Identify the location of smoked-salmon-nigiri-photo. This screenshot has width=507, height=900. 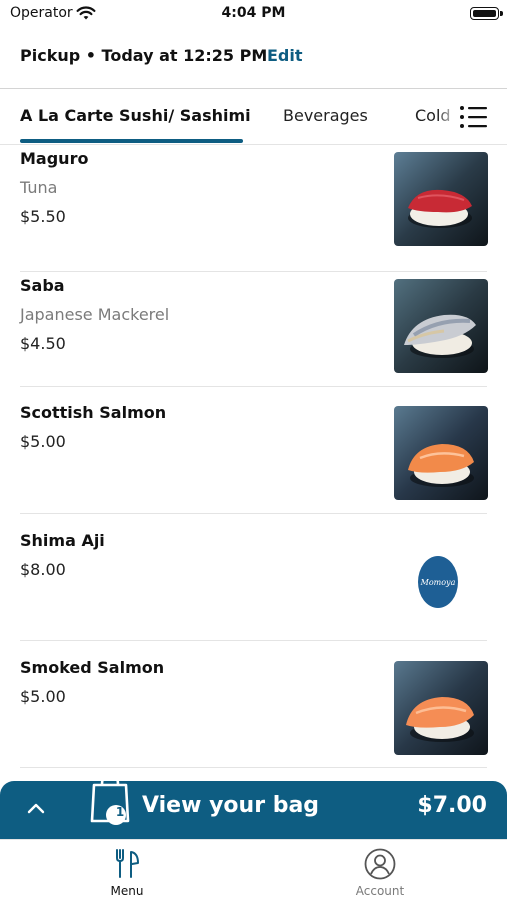
(441, 708).